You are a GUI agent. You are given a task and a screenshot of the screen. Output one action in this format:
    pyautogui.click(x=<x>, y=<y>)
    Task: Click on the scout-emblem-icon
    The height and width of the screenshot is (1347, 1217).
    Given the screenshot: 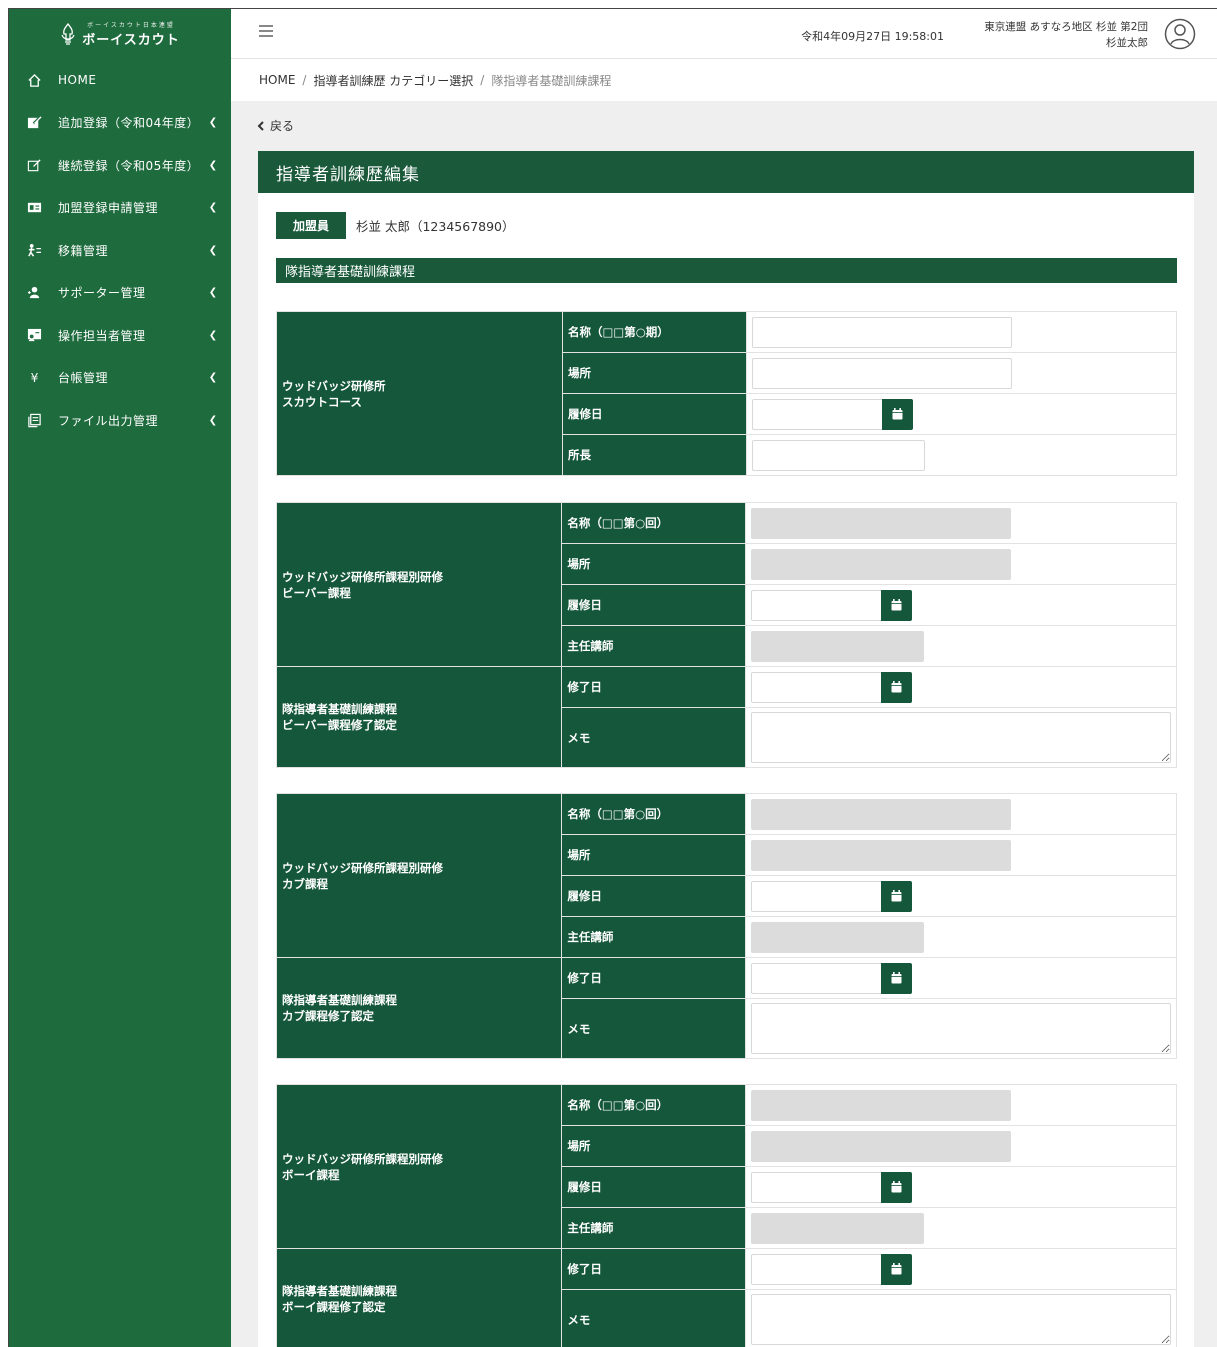 What is the action you would take?
    pyautogui.click(x=68, y=34)
    